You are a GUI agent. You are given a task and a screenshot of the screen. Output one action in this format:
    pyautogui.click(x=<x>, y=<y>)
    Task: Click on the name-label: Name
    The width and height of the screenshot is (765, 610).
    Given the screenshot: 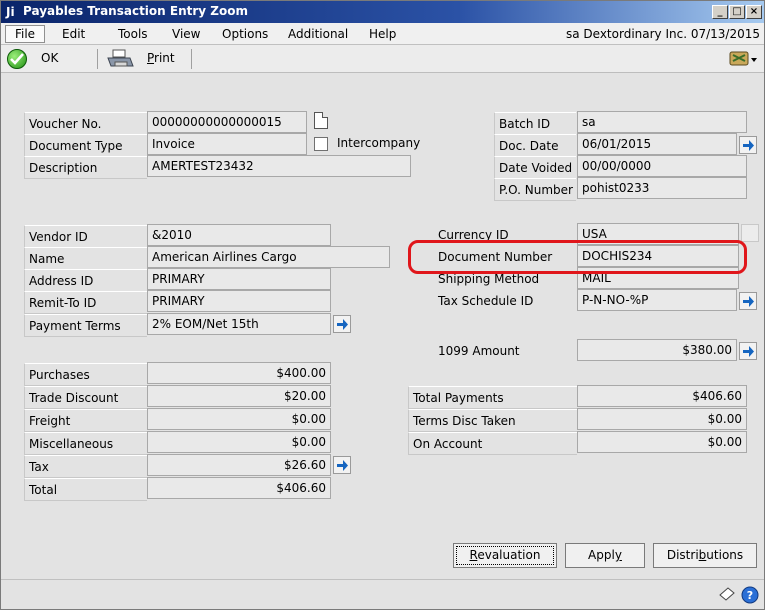 What is the action you would take?
    pyautogui.click(x=85, y=258)
    